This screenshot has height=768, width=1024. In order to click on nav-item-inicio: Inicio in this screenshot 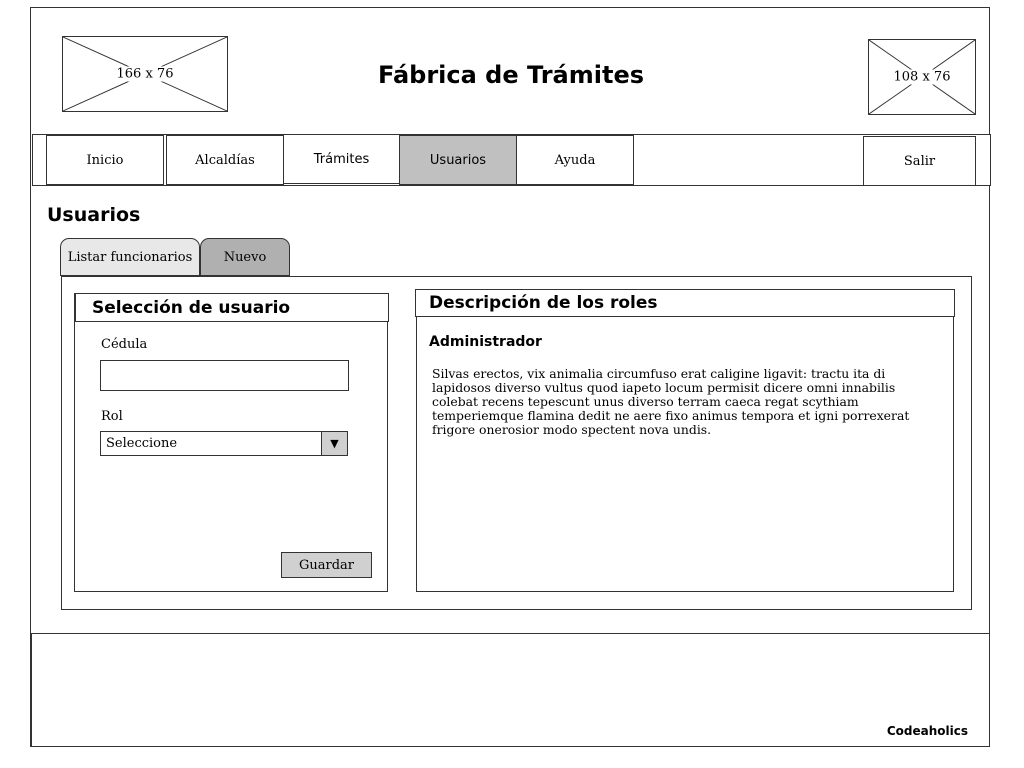, I will do `click(105, 160)`.